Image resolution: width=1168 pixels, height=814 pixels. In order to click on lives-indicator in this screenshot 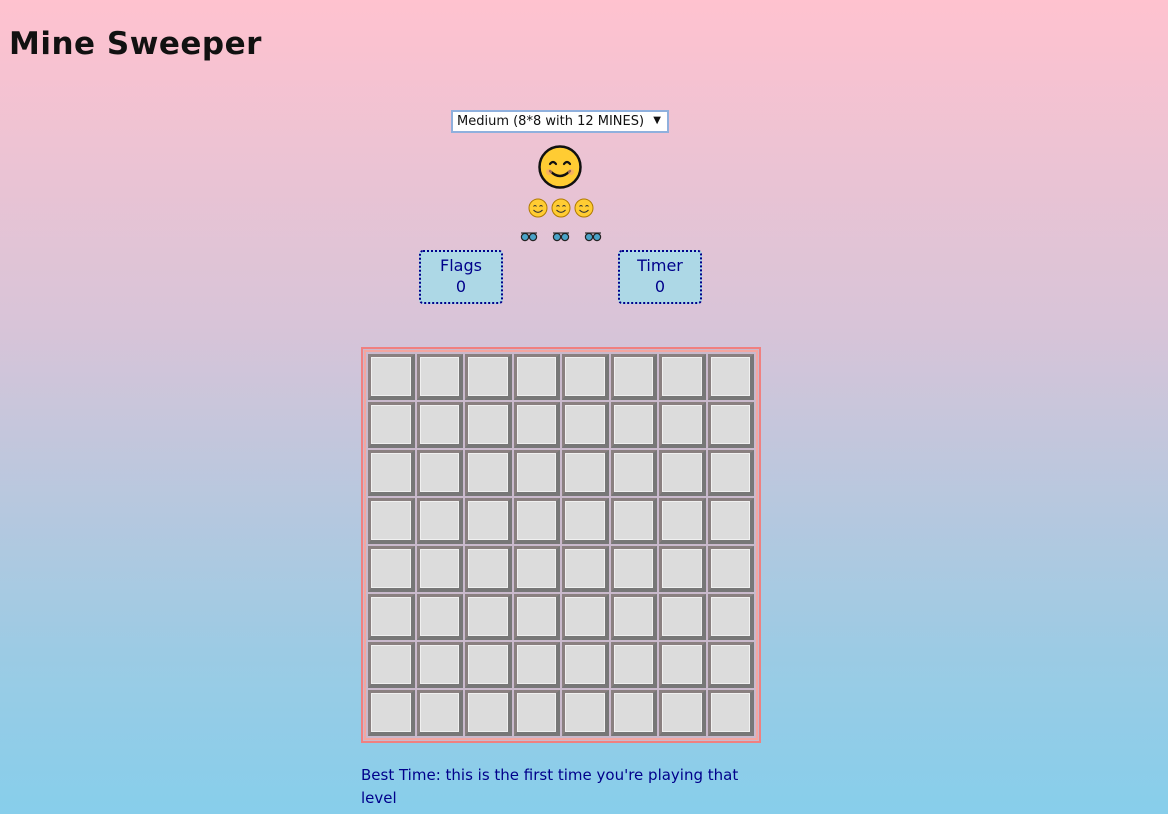, I will do `click(561, 208)`.